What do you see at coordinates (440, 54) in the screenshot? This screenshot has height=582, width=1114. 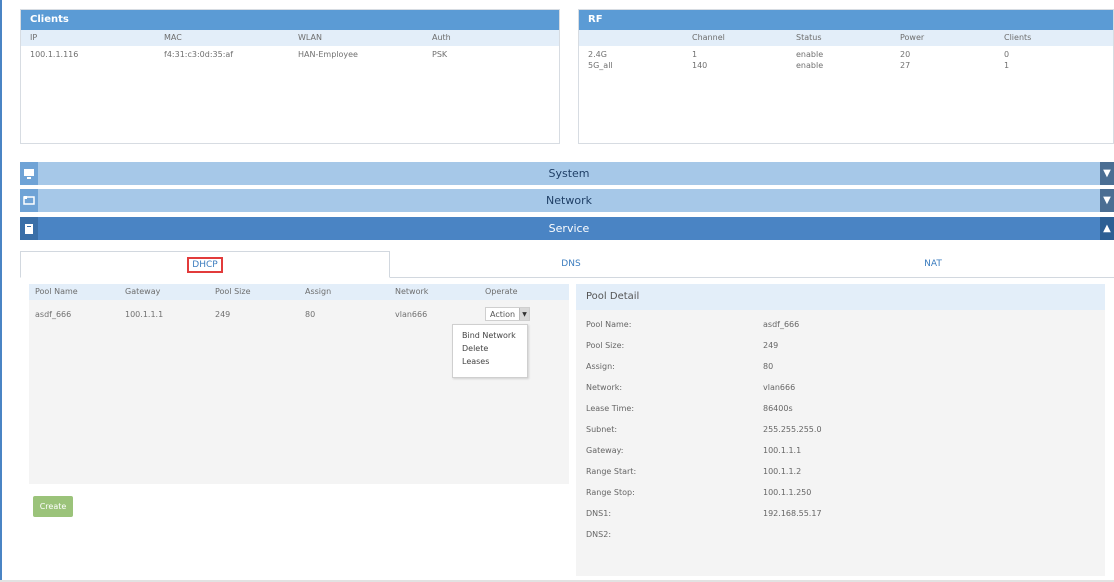 I see `client-auth: PSK` at bounding box center [440, 54].